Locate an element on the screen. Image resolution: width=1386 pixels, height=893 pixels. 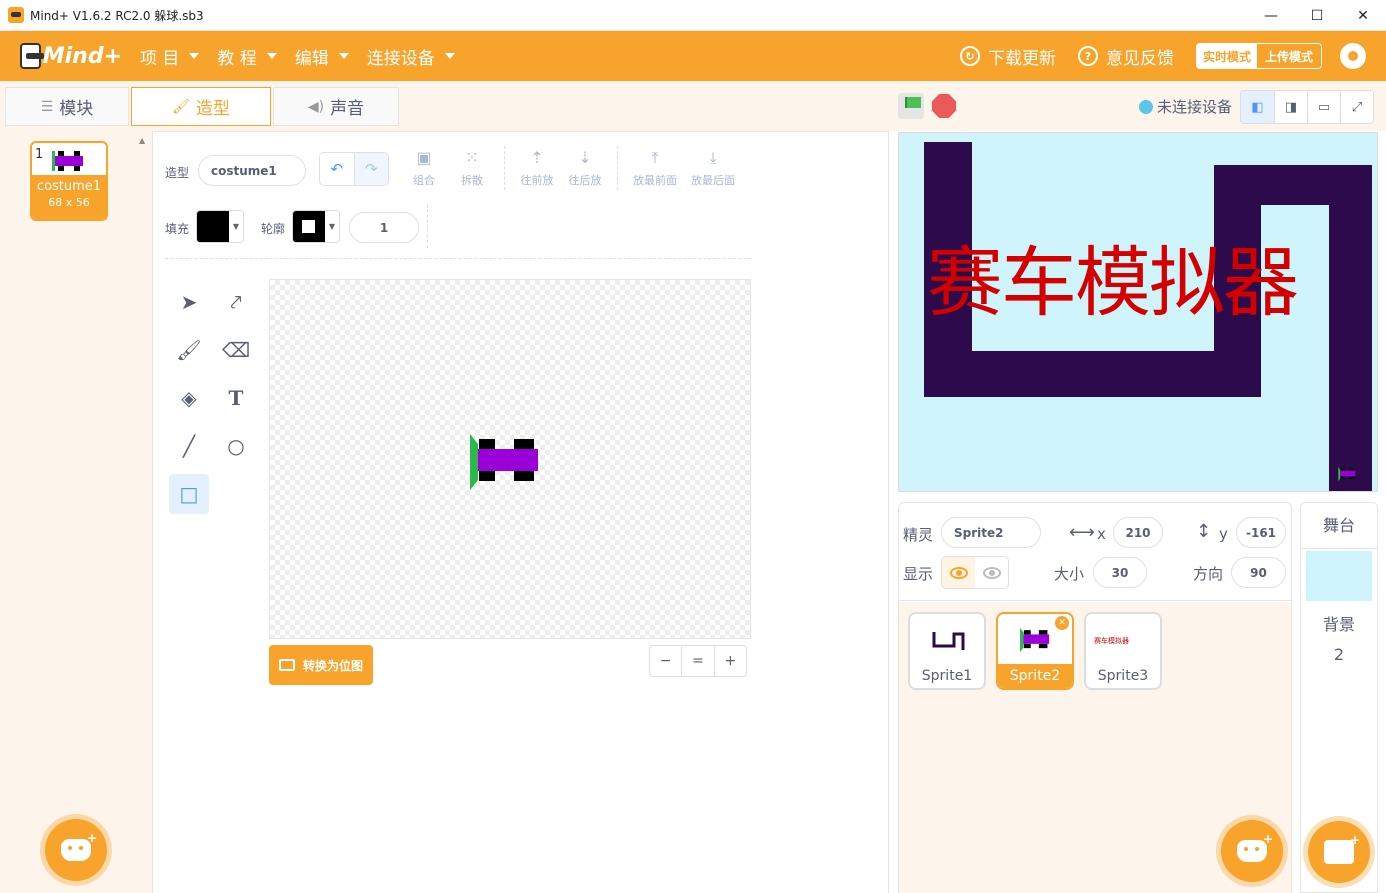
costume-tile: 1 costume1 68 x 56 is located at coordinates (69, 181).